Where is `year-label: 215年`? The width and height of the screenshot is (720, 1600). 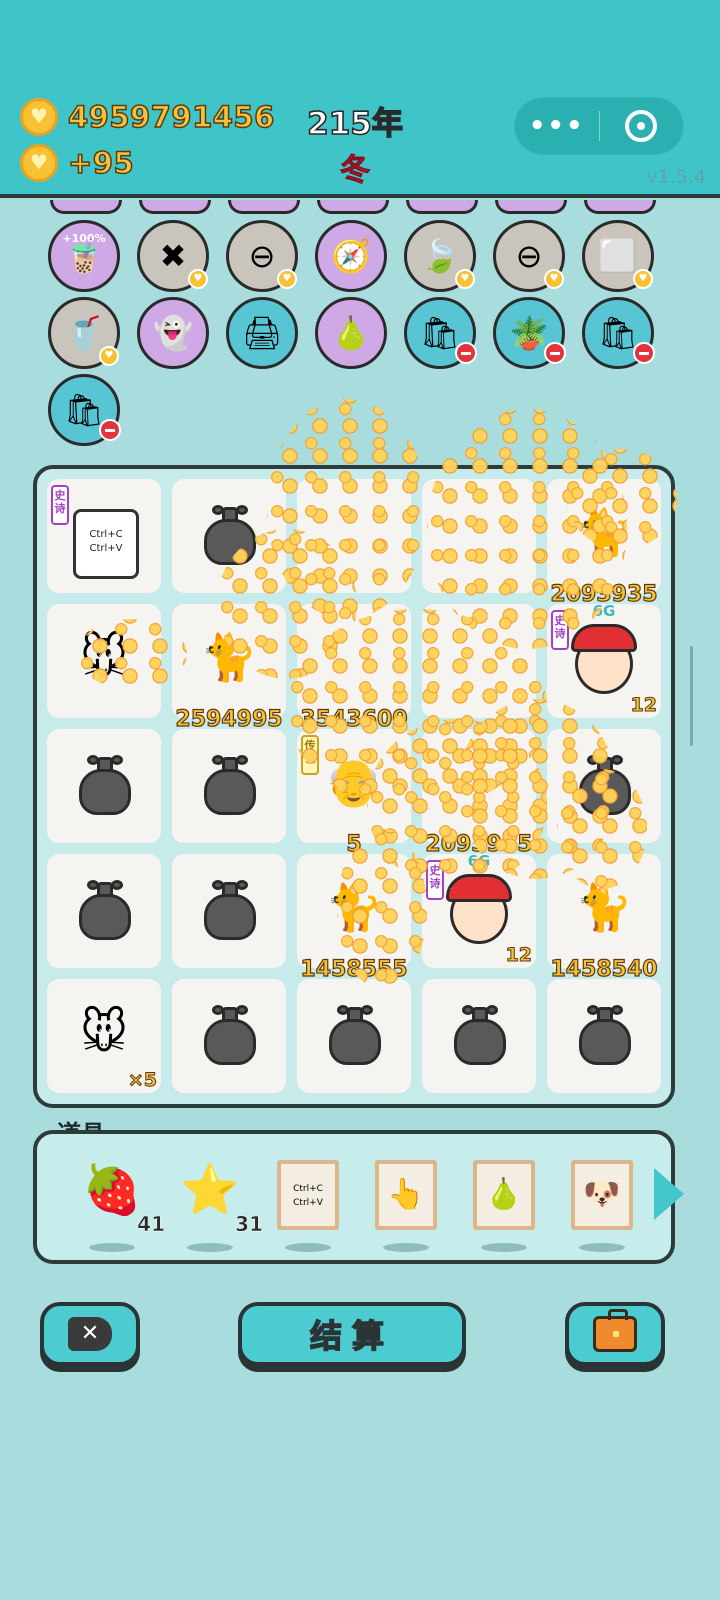 year-label: 215年 is located at coordinates (354, 124).